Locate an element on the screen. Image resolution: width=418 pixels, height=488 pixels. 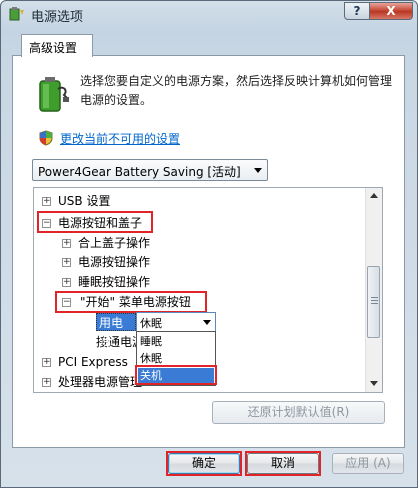
apply-button: 应用 (A) is located at coordinates (368, 463).